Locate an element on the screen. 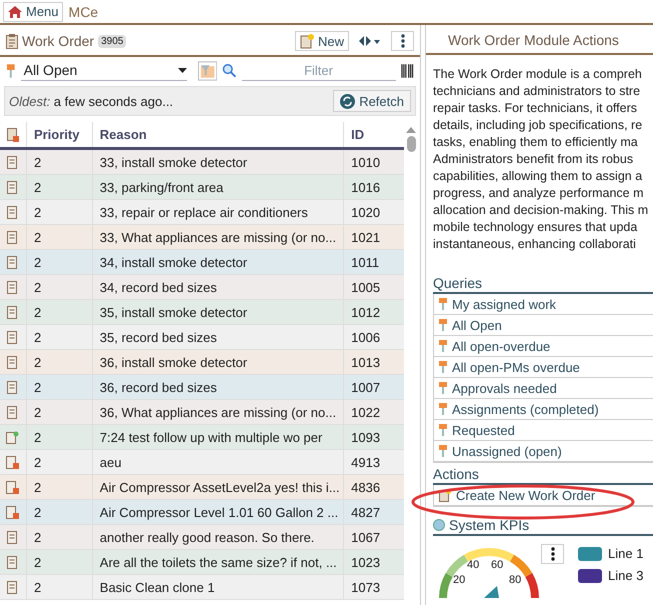 Image resolution: width=653 pixels, height=605 pixels. table-row: 2 Air Compressor AssetLevel2a yes! this i... 4836 is located at coordinates (202, 487).